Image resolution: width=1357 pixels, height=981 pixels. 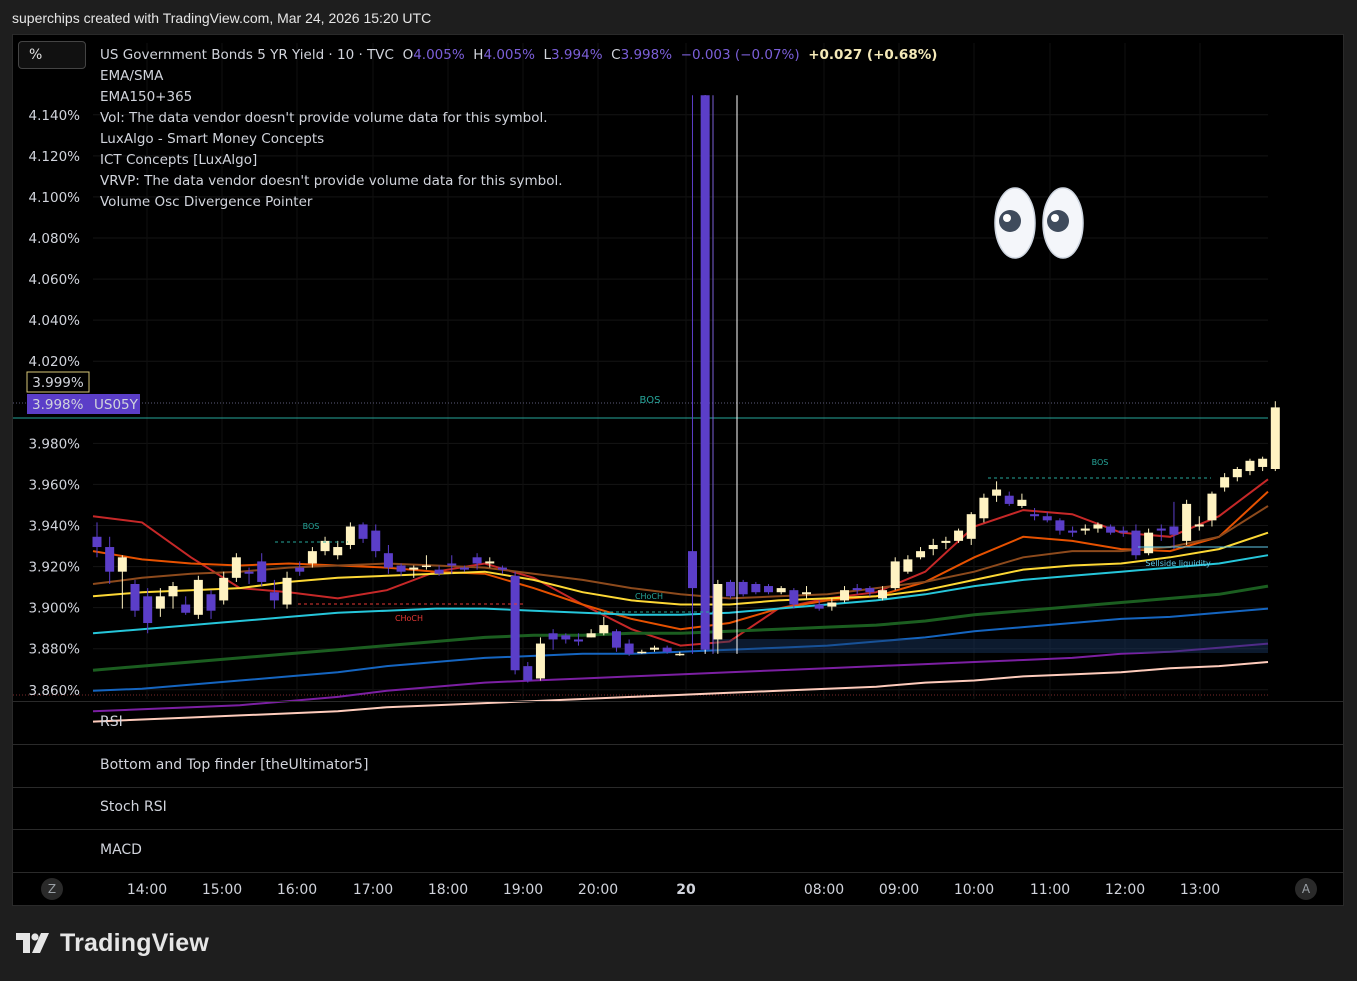 I want to click on price-tick-label: 4.140%, so click(x=55, y=116).